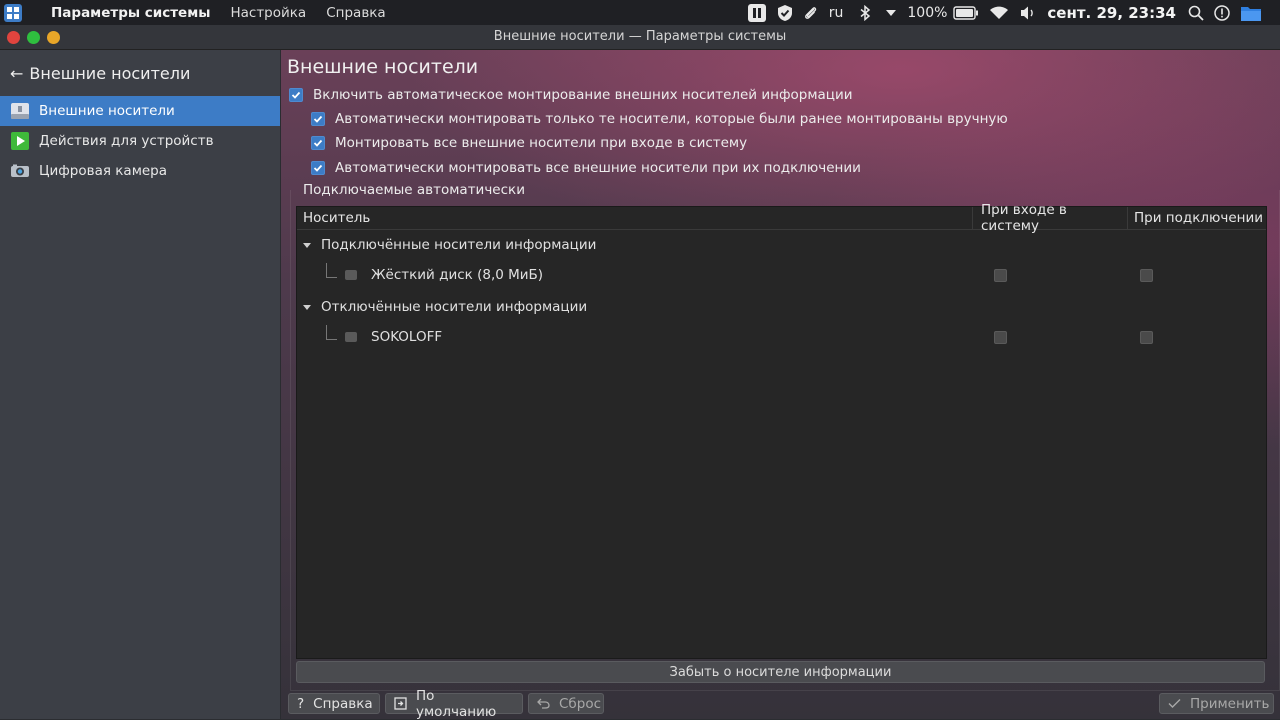  I want to click on reset-button: Сброс, so click(566, 703).